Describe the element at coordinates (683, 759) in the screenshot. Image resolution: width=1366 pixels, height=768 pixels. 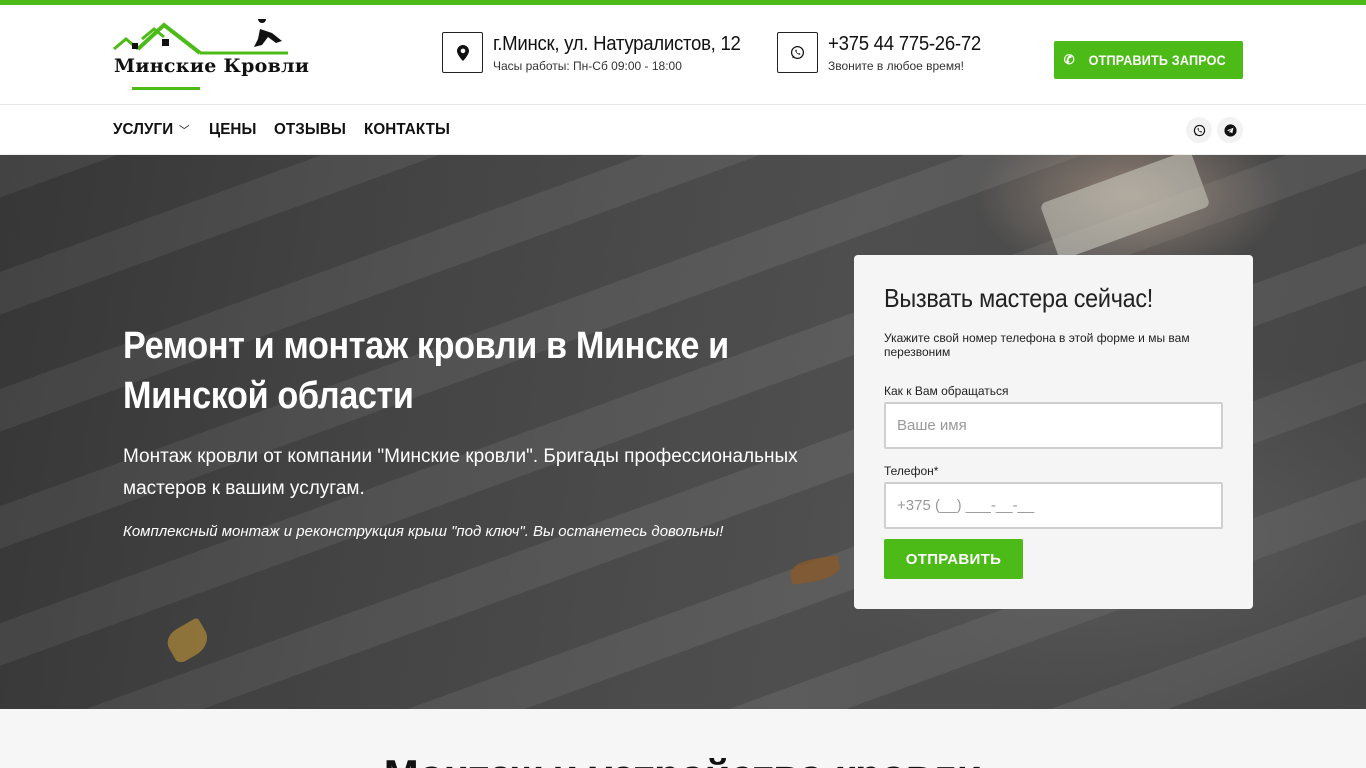
I see `section-title: Монтаж и устройство кровли` at that location.